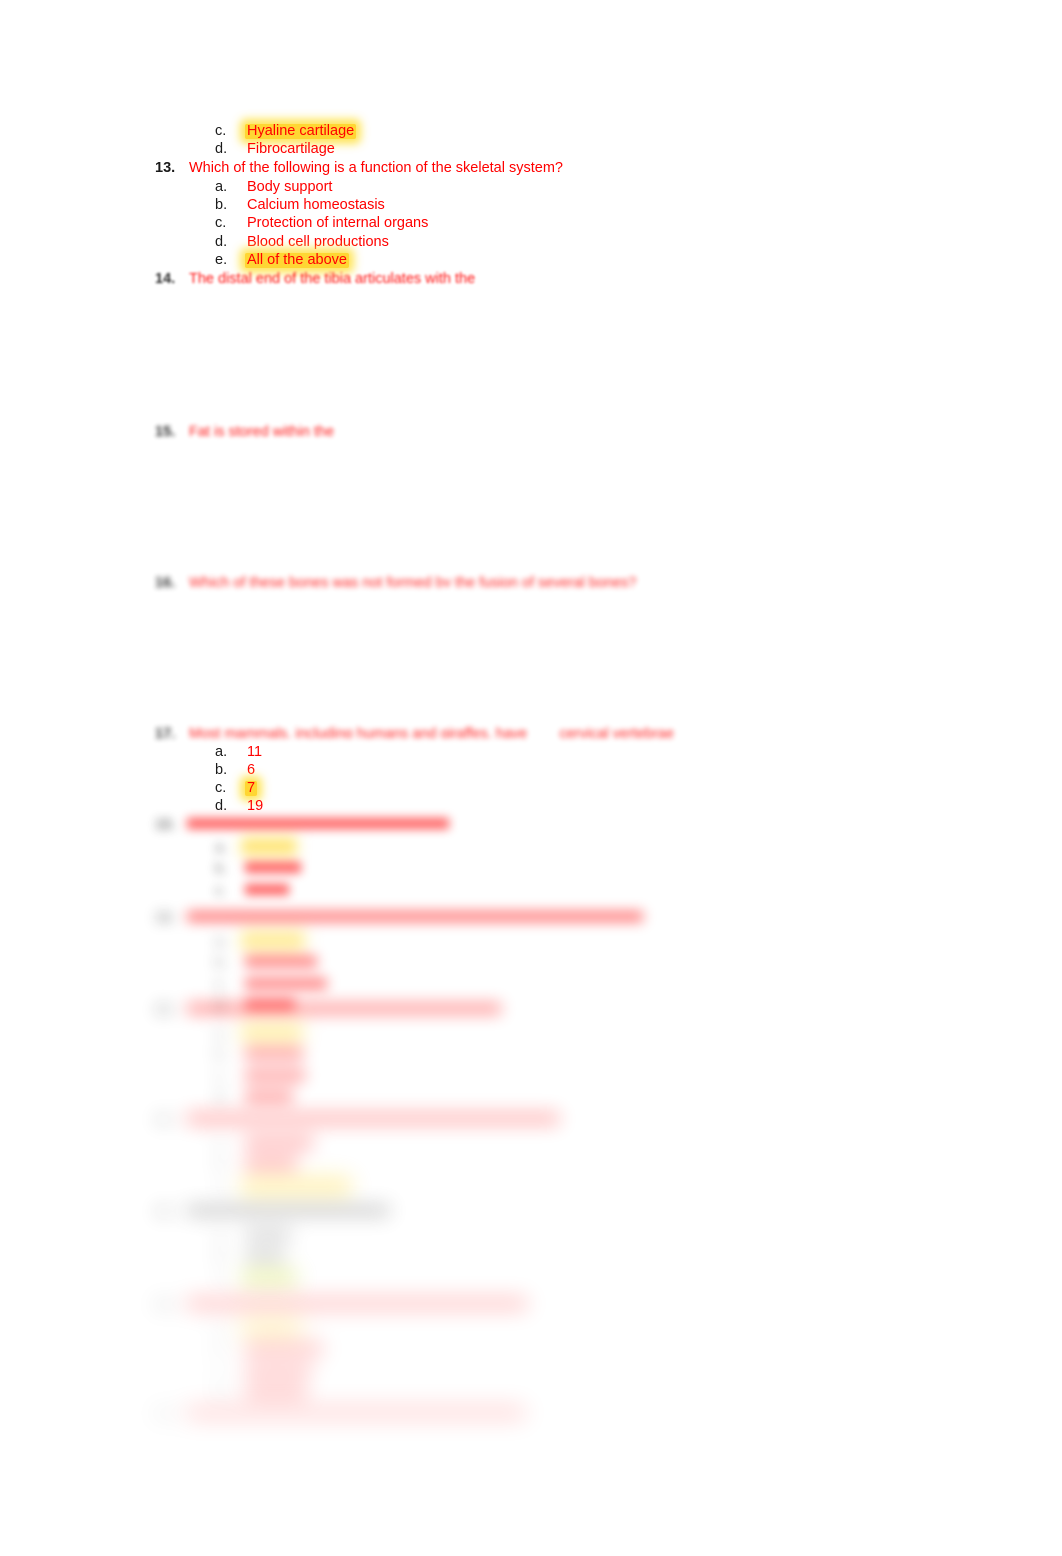 This screenshot has height=1556, width=1062. Describe the element at coordinates (255, 752) in the screenshot. I see `option-text: 11` at that location.